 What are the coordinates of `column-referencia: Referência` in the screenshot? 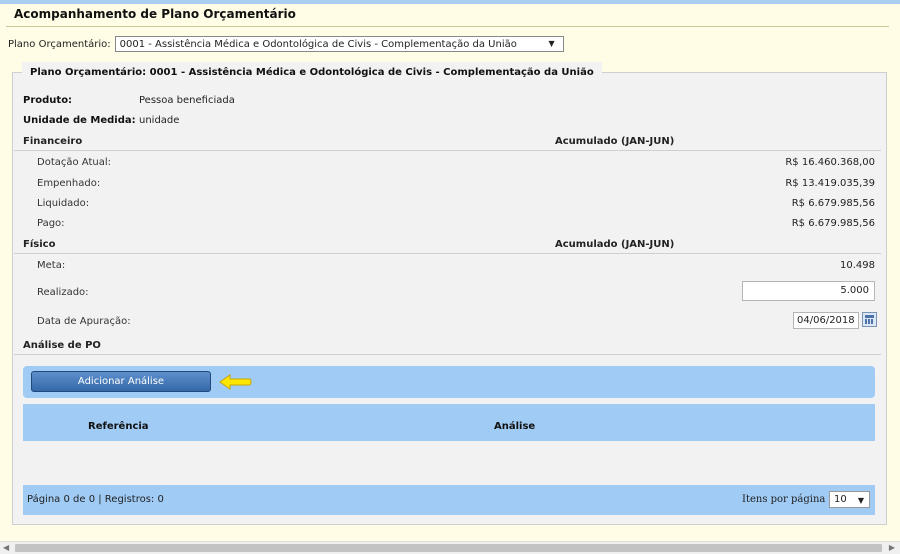 It's located at (118, 426).